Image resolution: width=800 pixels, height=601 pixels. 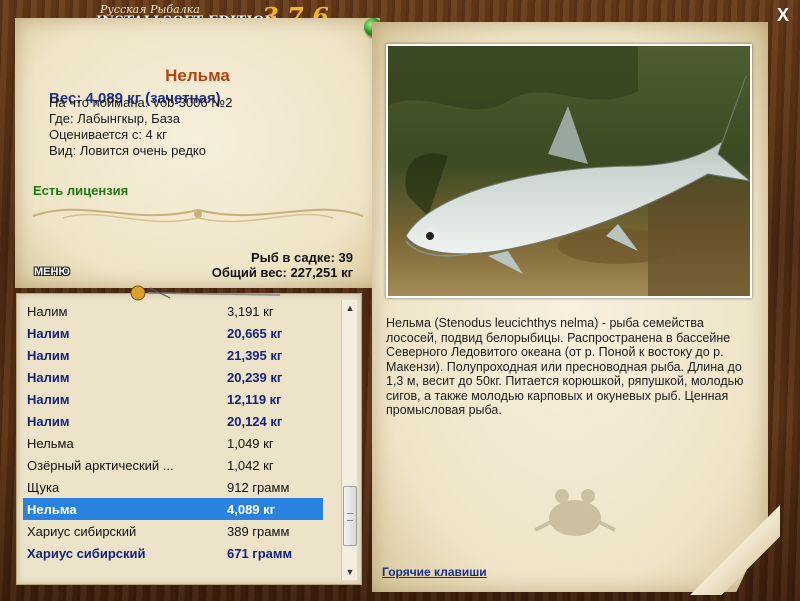 I want to click on fish-weight-cell: 4,089 кг, so click(x=251, y=509).